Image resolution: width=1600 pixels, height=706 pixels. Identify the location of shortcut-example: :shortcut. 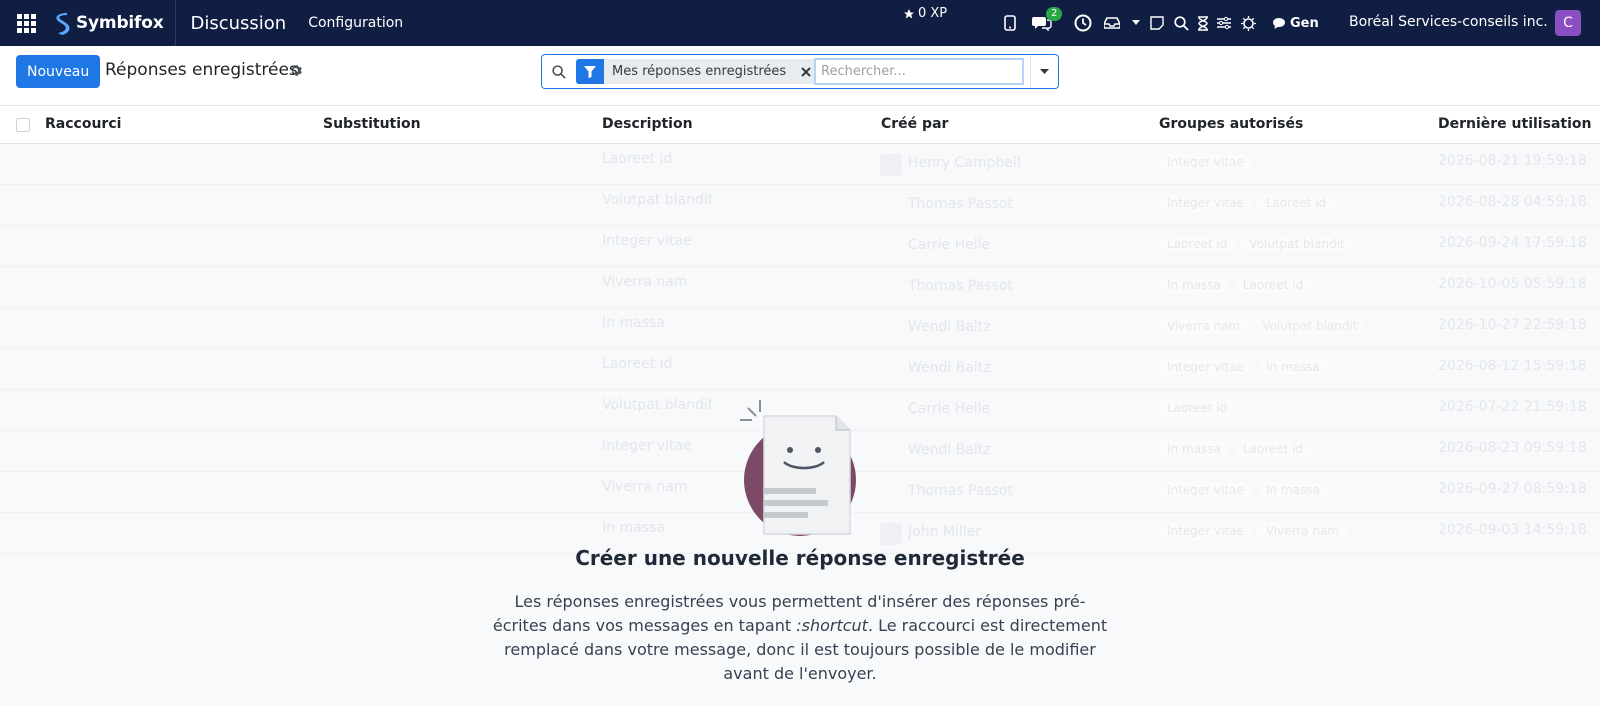
(832, 625).